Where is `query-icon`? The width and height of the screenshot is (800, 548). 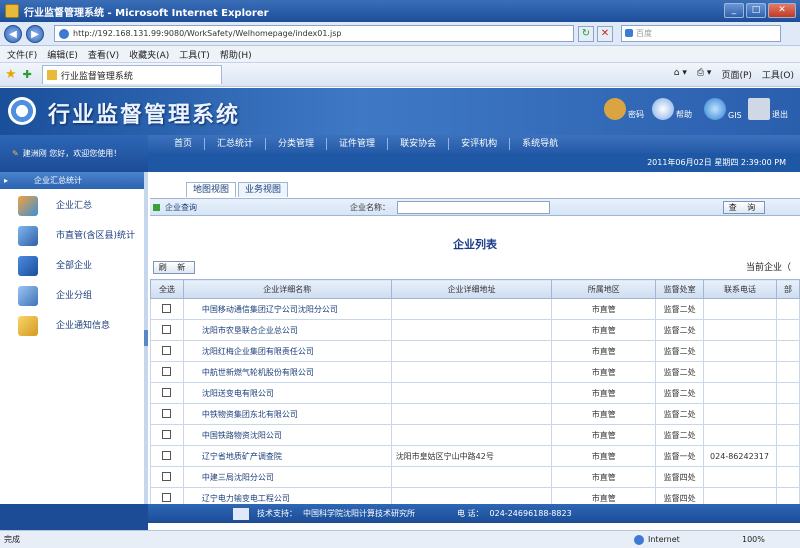 query-icon is located at coordinates (156, 207).